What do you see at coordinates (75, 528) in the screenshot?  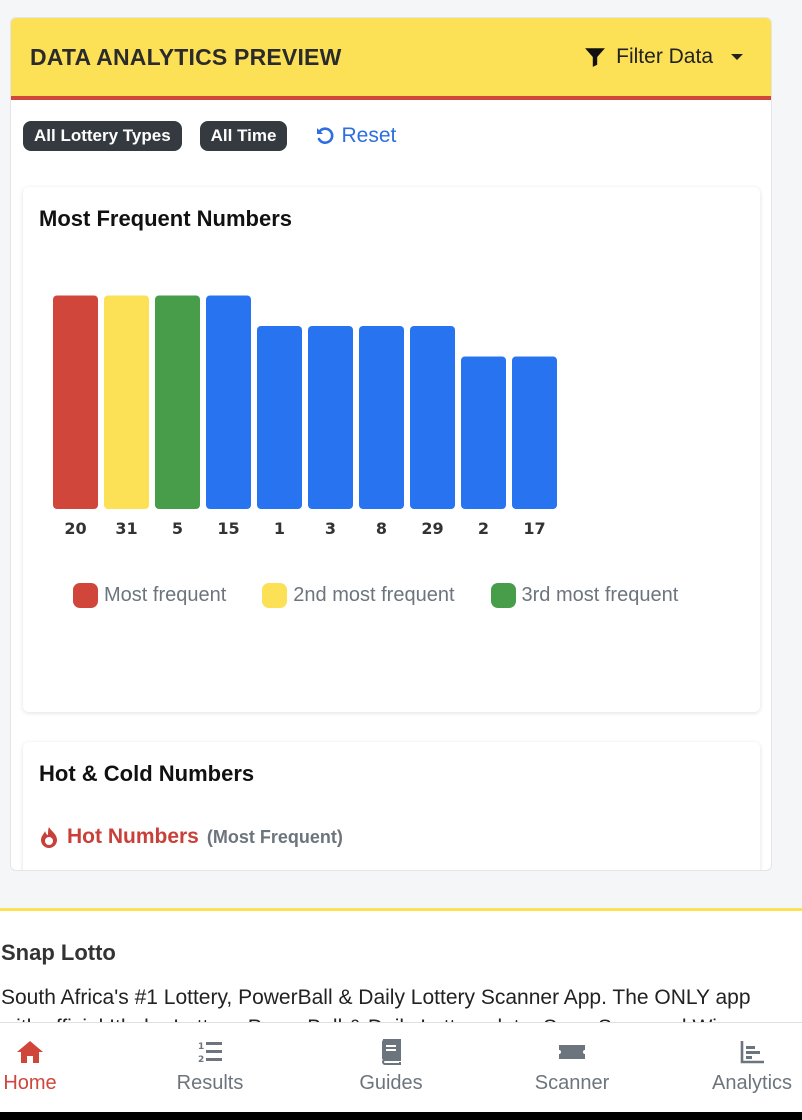 I see `bar-label-20: 20` at bounding box center [75, 528].